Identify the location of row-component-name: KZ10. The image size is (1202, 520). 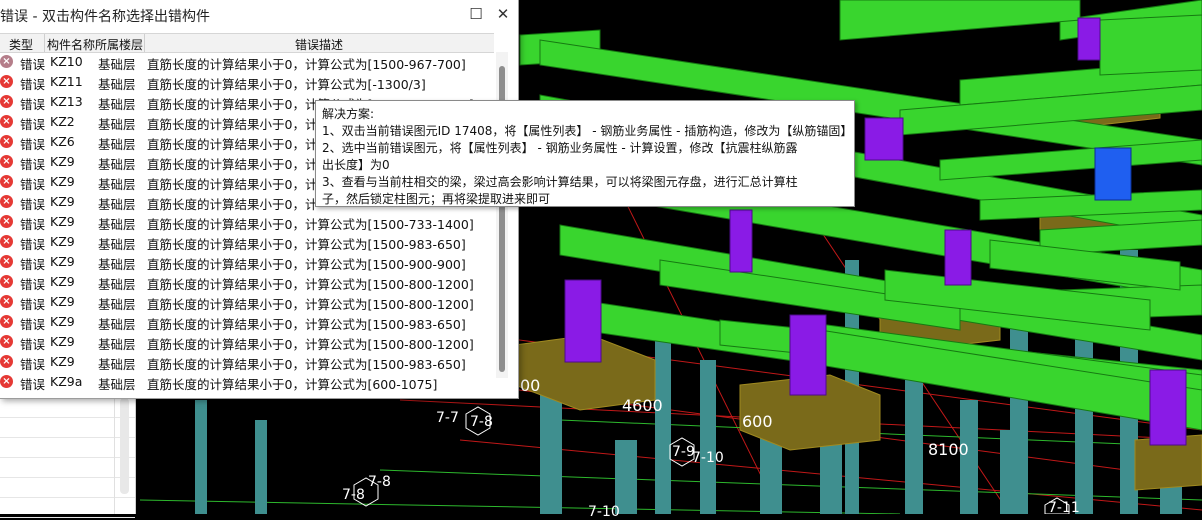
(66, 61).